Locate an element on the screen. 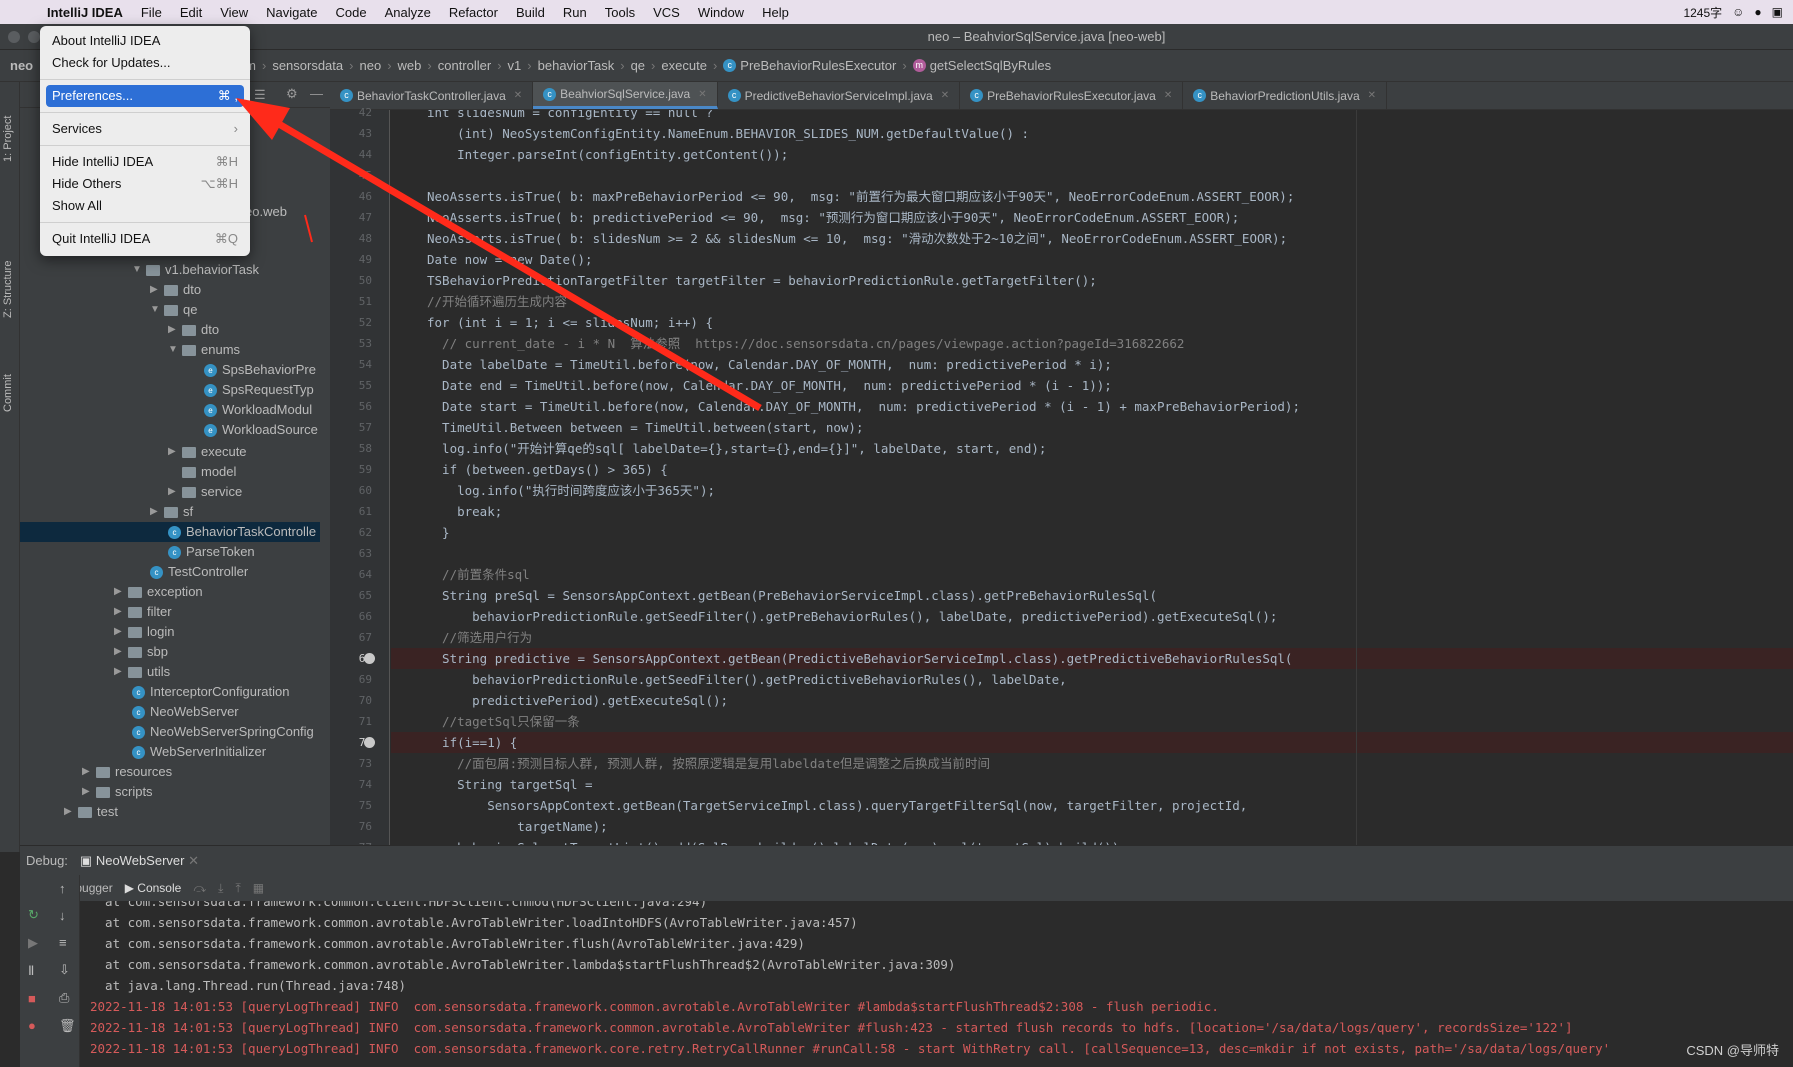 This screenshot has width=1793, height=1067. code-line: predictivePeriod).getExecuteSql(); is located at coordinates (1092, 700).